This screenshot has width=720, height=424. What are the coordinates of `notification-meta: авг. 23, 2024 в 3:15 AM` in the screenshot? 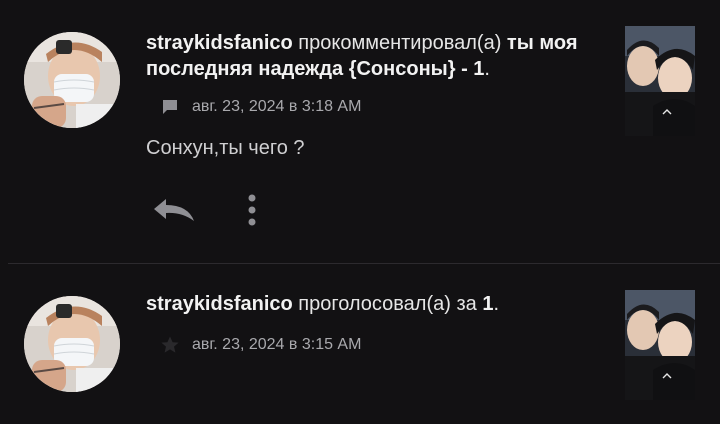 It's located at (260, 345).